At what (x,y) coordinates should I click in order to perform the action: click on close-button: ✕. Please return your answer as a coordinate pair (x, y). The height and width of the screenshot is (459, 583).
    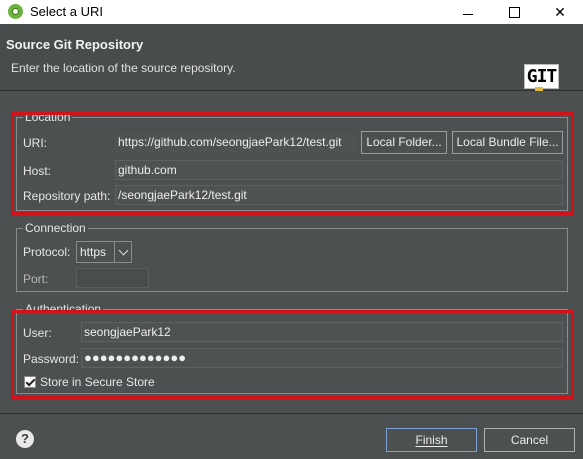
    Looking at the image, I should click on (560, 12).